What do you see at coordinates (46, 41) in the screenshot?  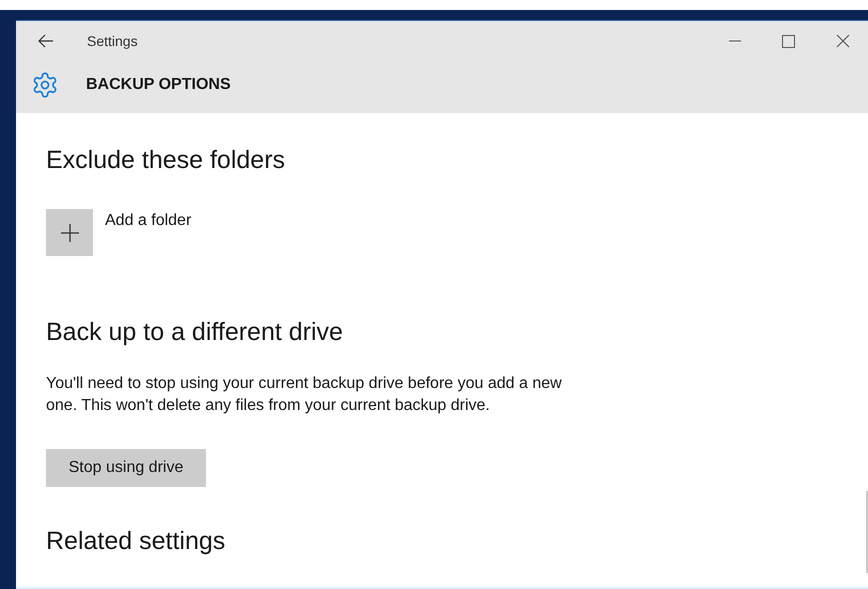 I see `back-arrow-icon` at bounding box center [46, 41].